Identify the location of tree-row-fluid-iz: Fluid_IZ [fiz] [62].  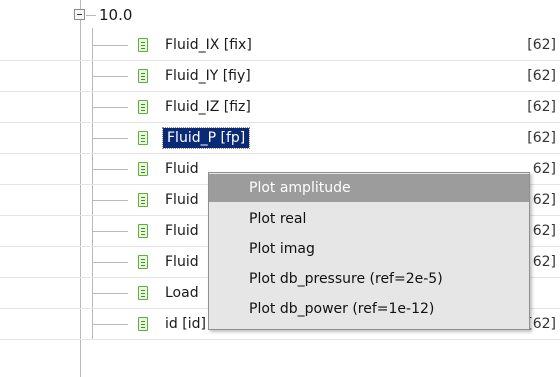
(280, 107).